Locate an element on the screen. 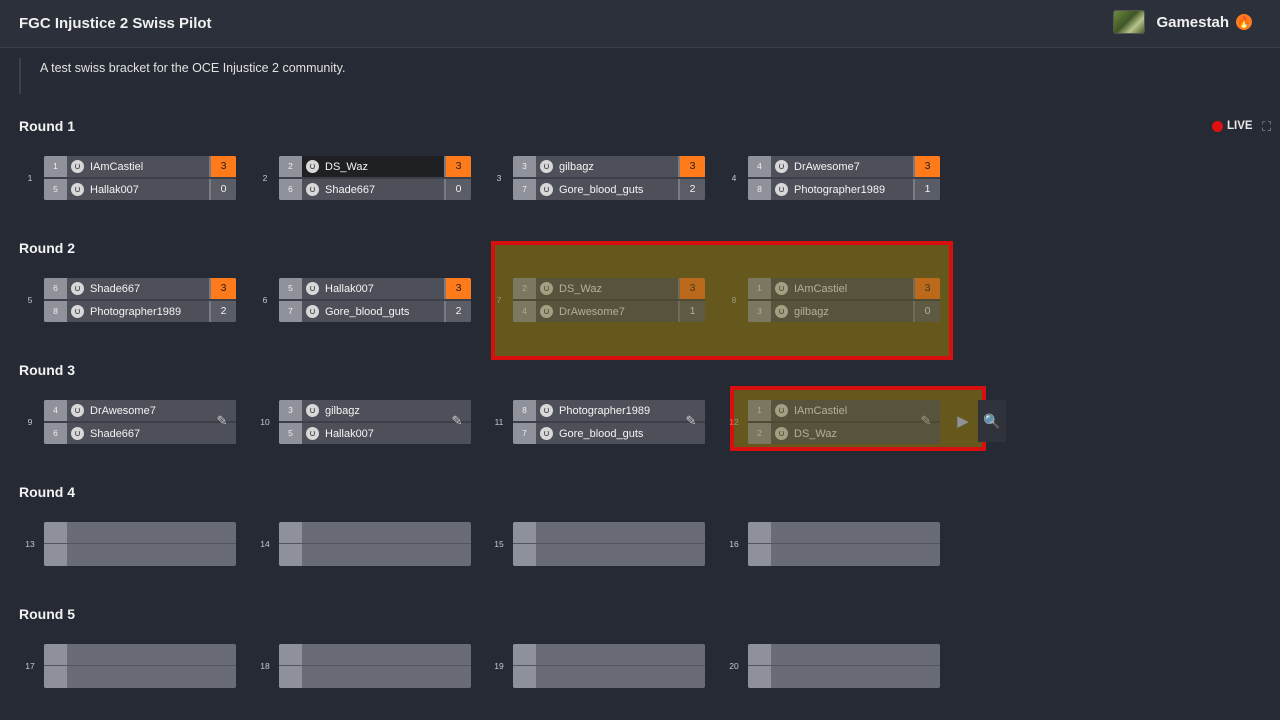 This screenshot has width=1280, height=720. match-12: 12 1 IAmCastiel 2 DS_Waz ✎ is located at coordinates (834, 422).